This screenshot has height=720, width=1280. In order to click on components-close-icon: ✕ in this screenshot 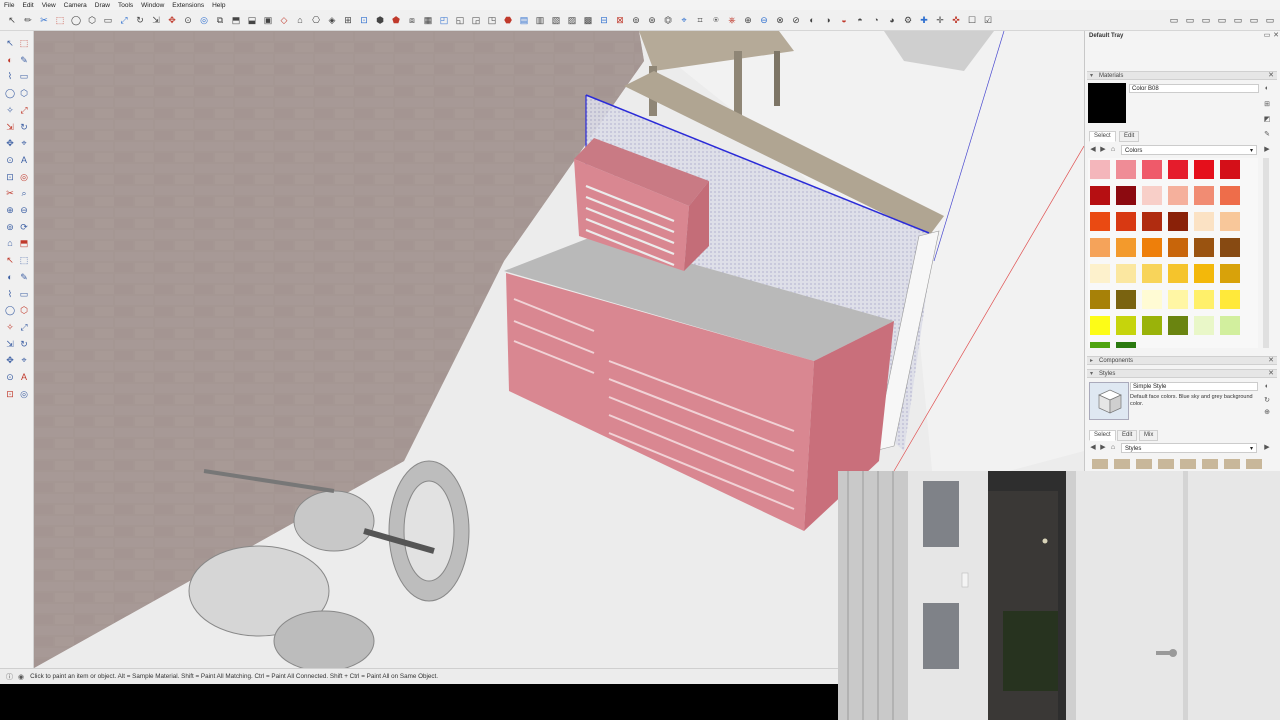, I will do `click(1271, 361)`.